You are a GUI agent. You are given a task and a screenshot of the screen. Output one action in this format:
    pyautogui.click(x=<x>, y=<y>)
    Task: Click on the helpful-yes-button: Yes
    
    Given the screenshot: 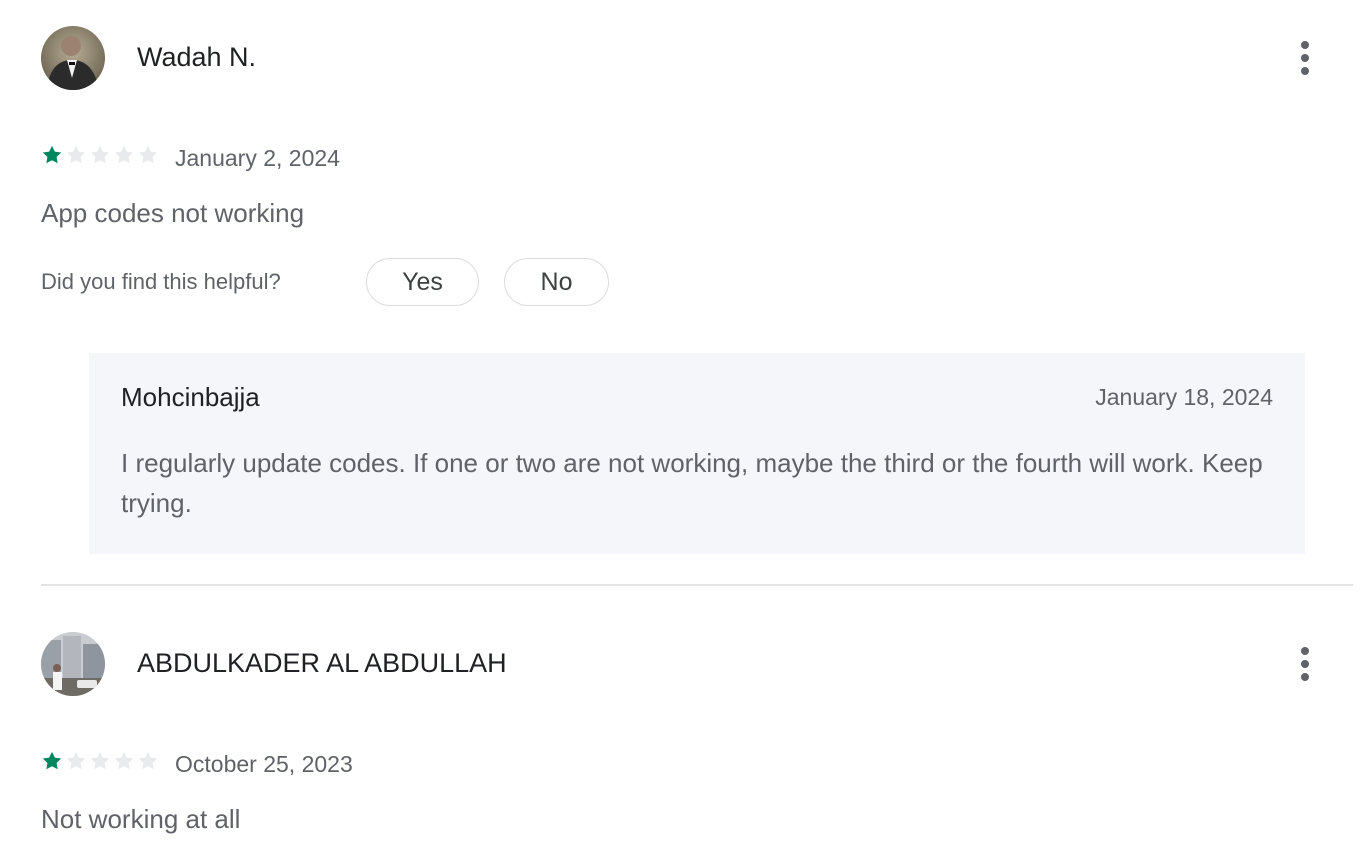 What is the action you would take?
    pyautogui.click(x=422, y=282)
    